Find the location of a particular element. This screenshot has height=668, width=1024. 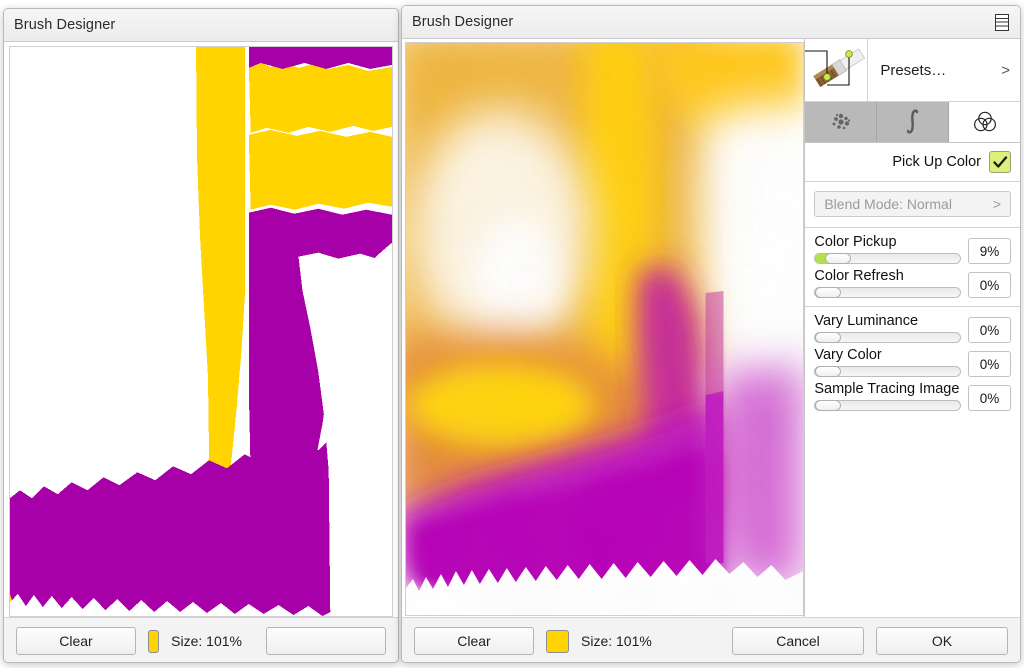

slider-label-vary-luminance: Vary Luminance is located at coordinates (866, 321).